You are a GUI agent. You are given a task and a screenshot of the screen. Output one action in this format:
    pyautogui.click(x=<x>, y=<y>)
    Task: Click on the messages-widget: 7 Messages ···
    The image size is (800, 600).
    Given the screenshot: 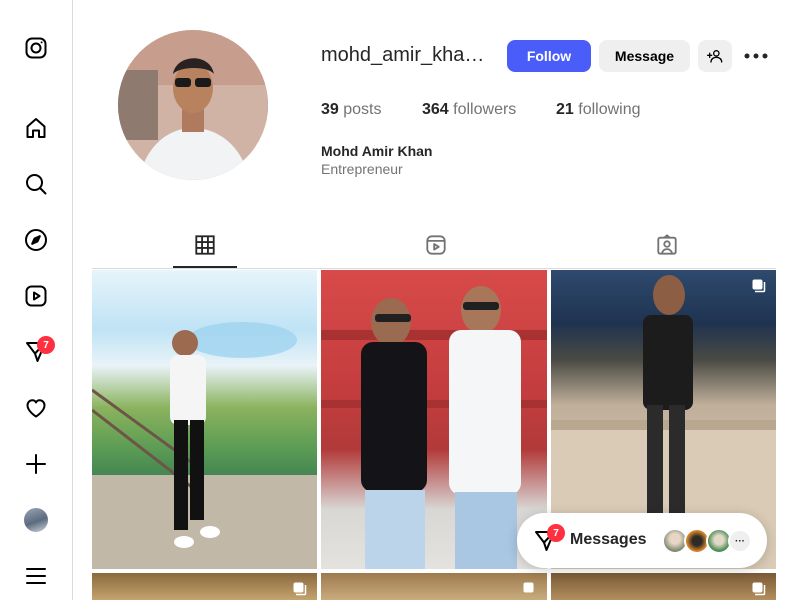 What is the action you would take?
    pyautogui.click(x=642, y=540)
    